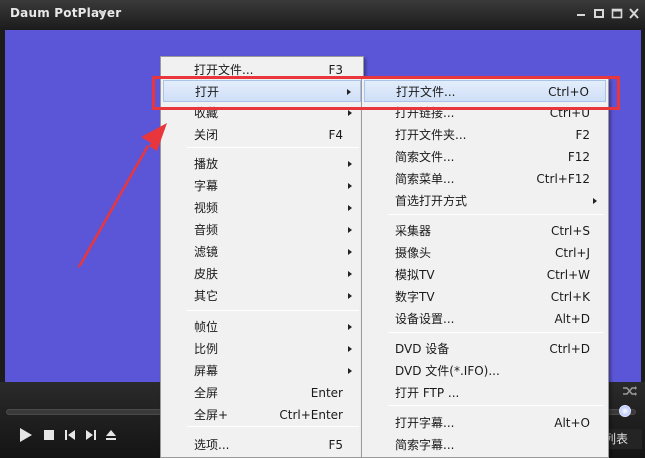  Describe the element at coordinates (262, 371) in the screenshot. I see `menu-item: 屏幕` at that location.